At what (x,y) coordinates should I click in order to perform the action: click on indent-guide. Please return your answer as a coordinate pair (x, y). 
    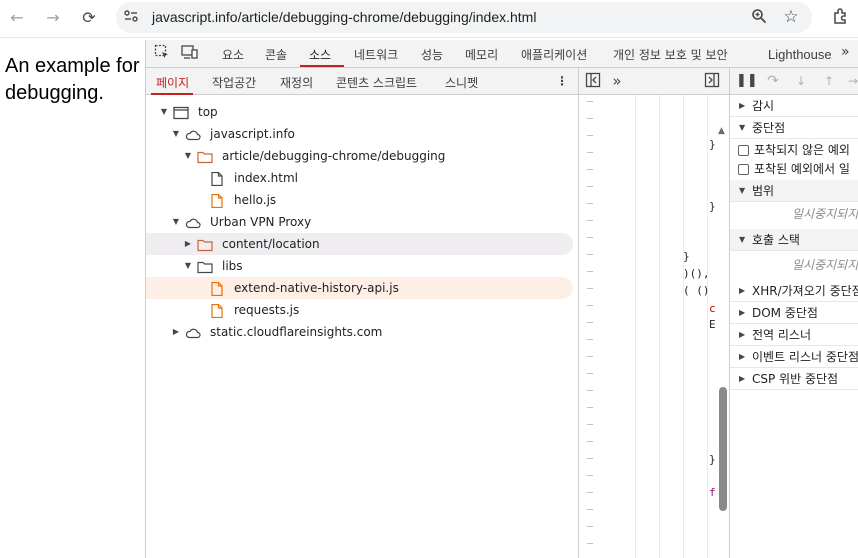
    Looking at the image, I should click on (659, 326).